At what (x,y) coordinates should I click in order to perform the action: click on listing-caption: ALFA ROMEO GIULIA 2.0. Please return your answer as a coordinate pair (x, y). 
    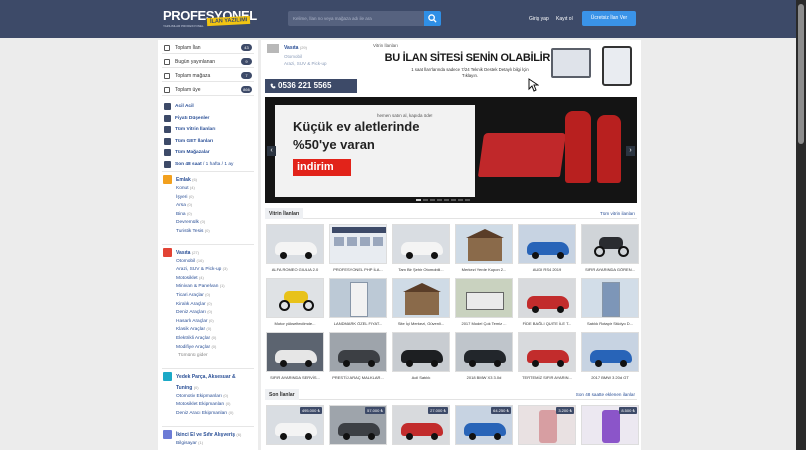
    Looking at the image, I should click on (295, 269).